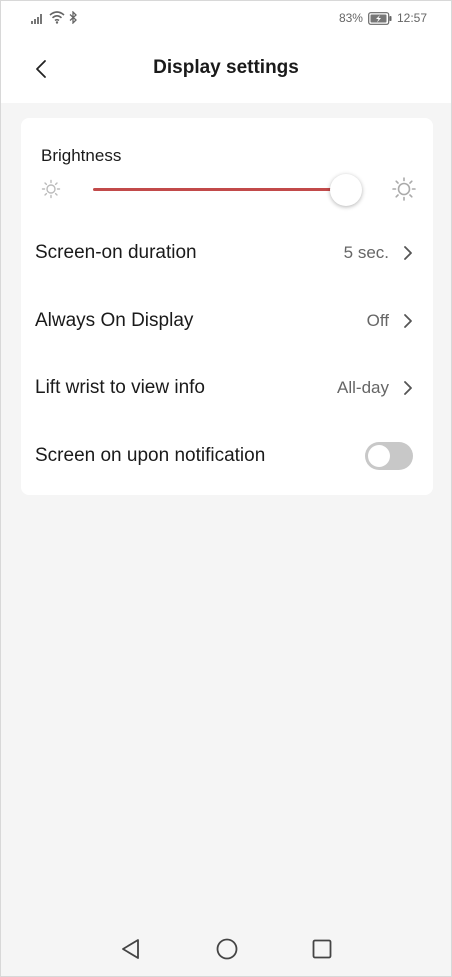  Describe the element at coordinates (227, 253) in the screenshot. I see `screen-on-duration-row: Screen-on duration 5 sec.` at that location.